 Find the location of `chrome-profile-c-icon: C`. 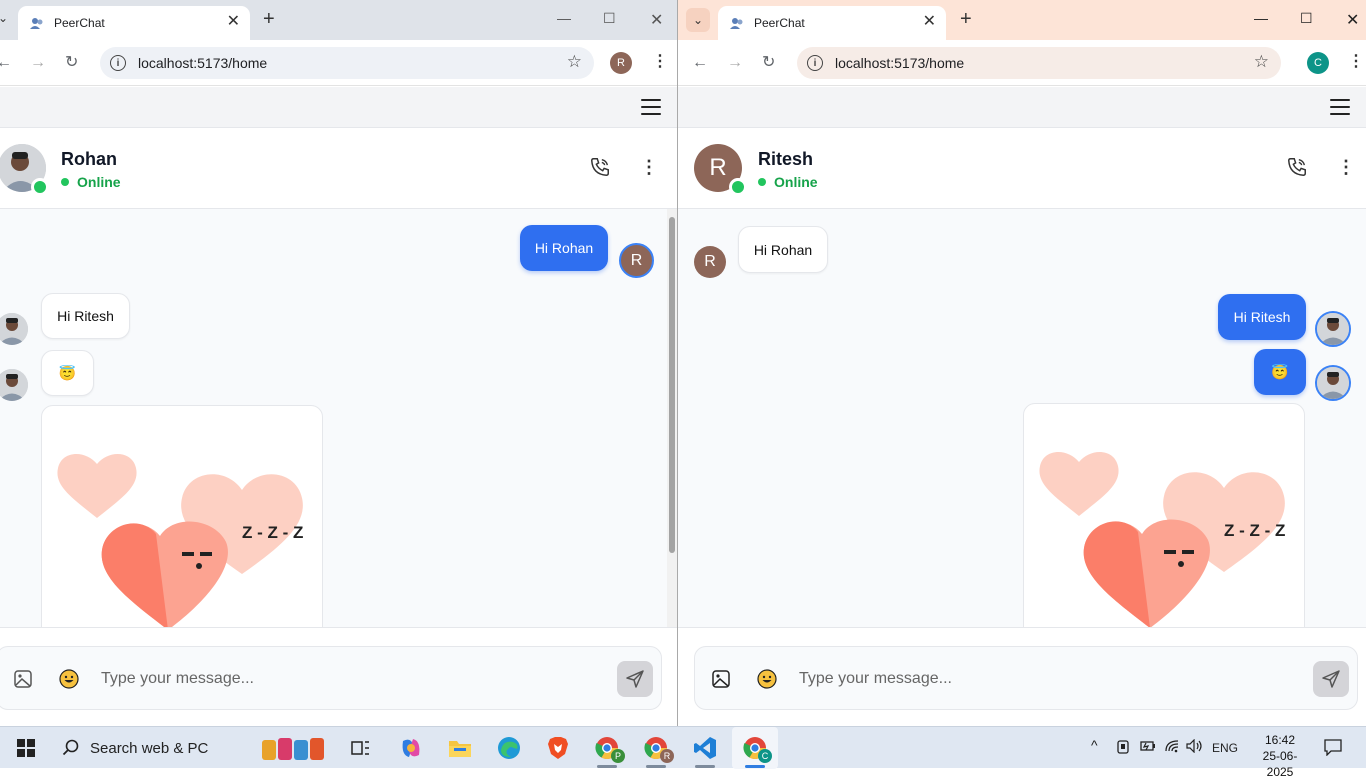

chrome-profile-c-icon: C is located at coordinates (755, 748).